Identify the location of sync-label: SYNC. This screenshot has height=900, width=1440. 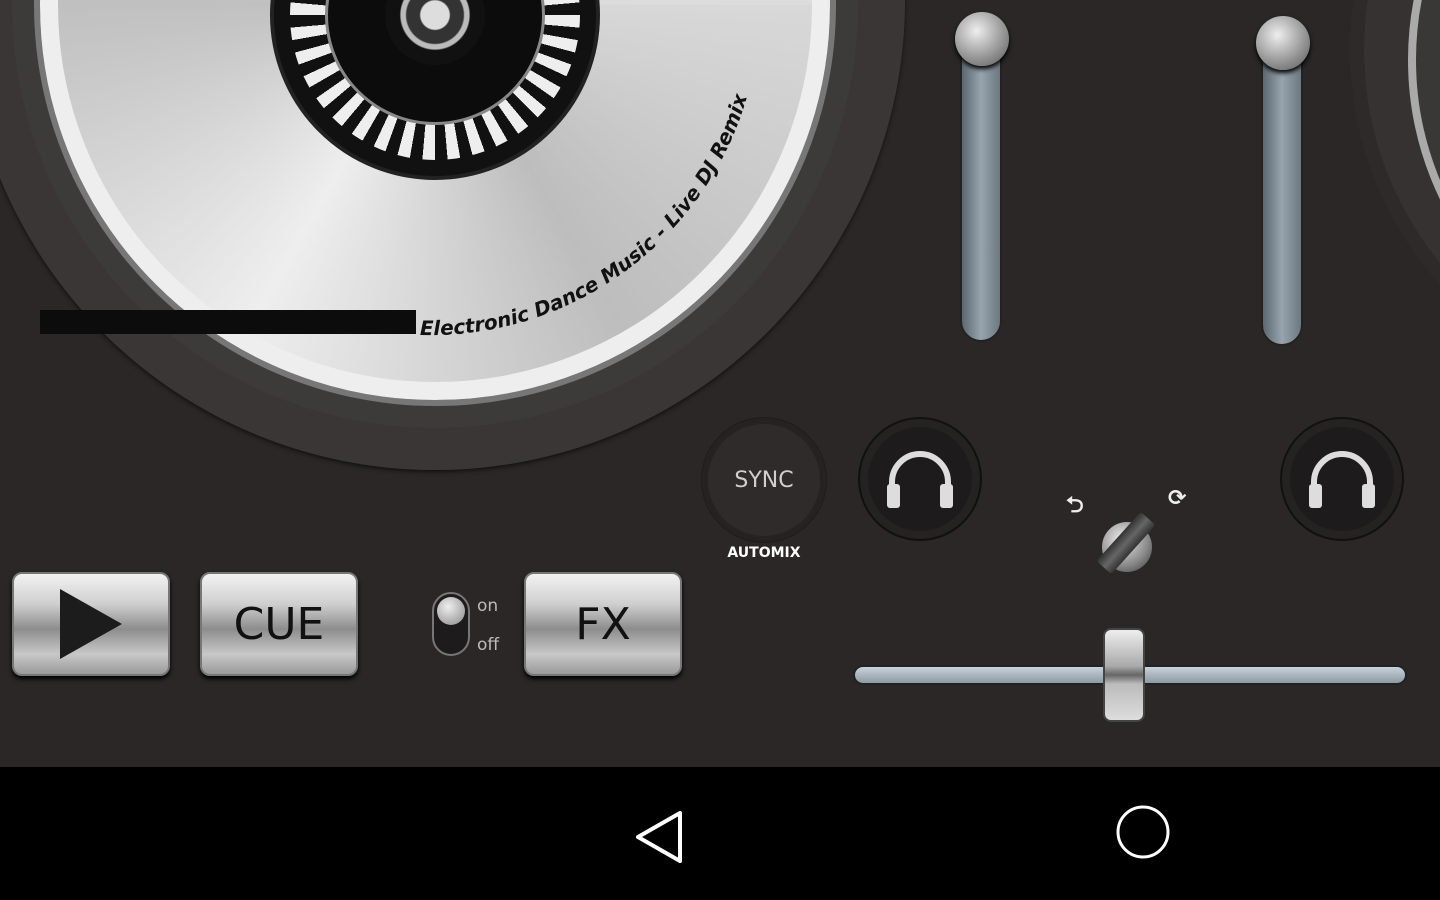
(764, 480).